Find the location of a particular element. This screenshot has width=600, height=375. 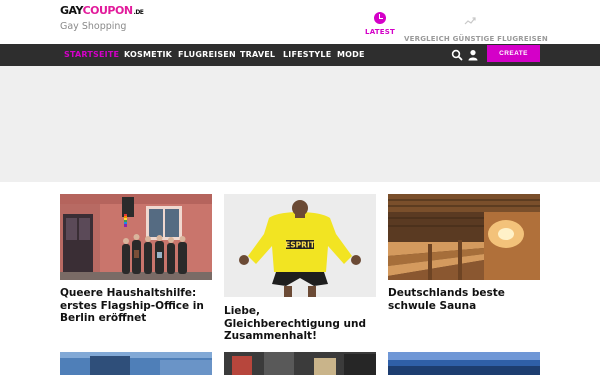

site-logo: GAYCOUPON.DE Gay Shopping is located at coordinates (102, 18).